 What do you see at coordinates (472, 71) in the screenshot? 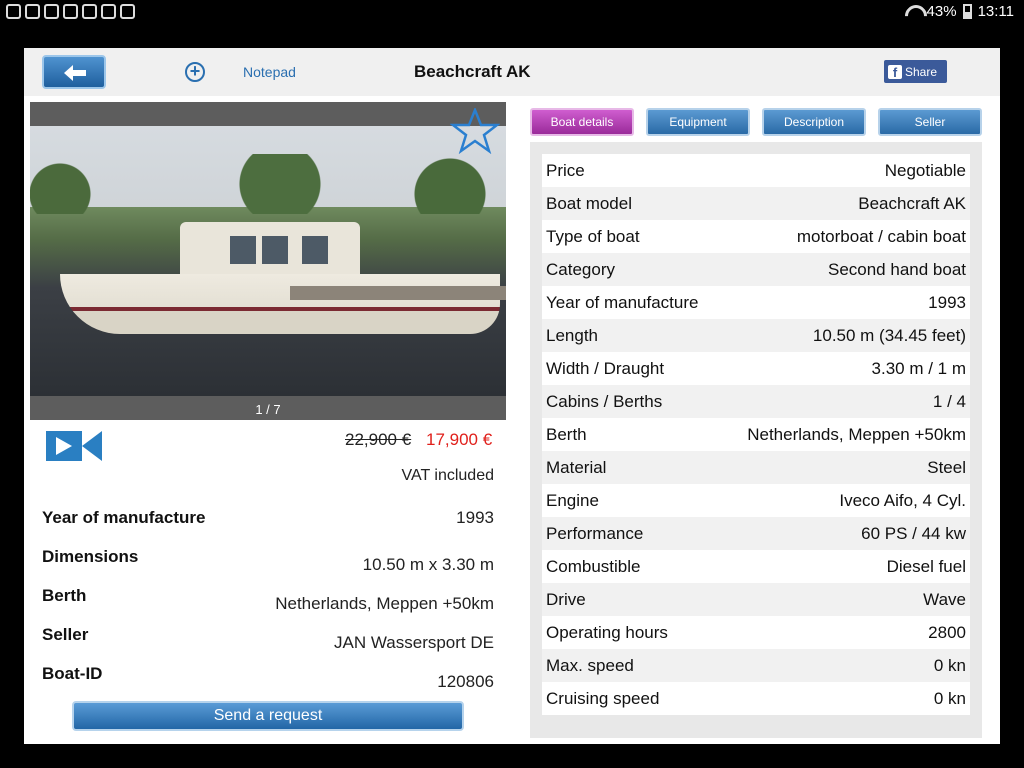
I see `page-title: Beachcraft AK` at bounding box center [472, 71].